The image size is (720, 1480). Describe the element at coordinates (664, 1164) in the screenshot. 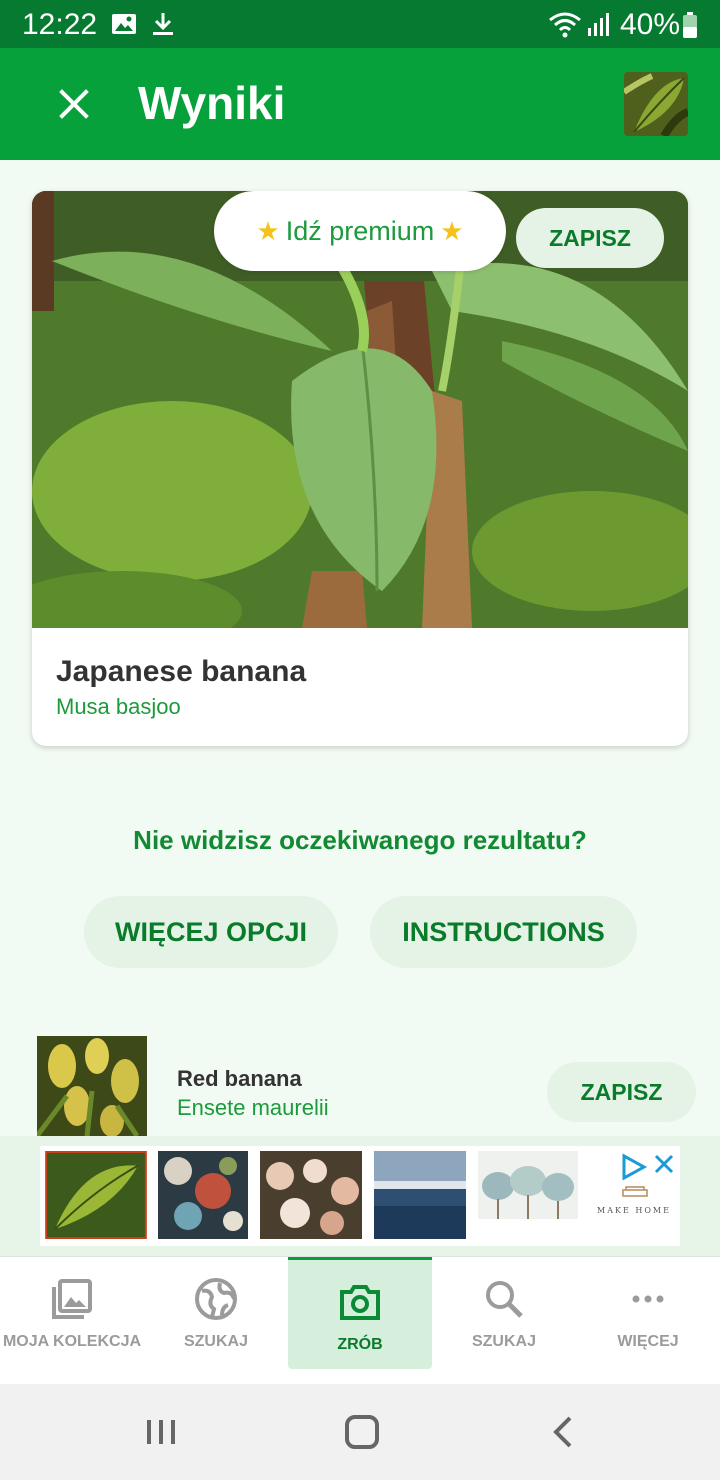

I see `ad-close-icon` at that location.